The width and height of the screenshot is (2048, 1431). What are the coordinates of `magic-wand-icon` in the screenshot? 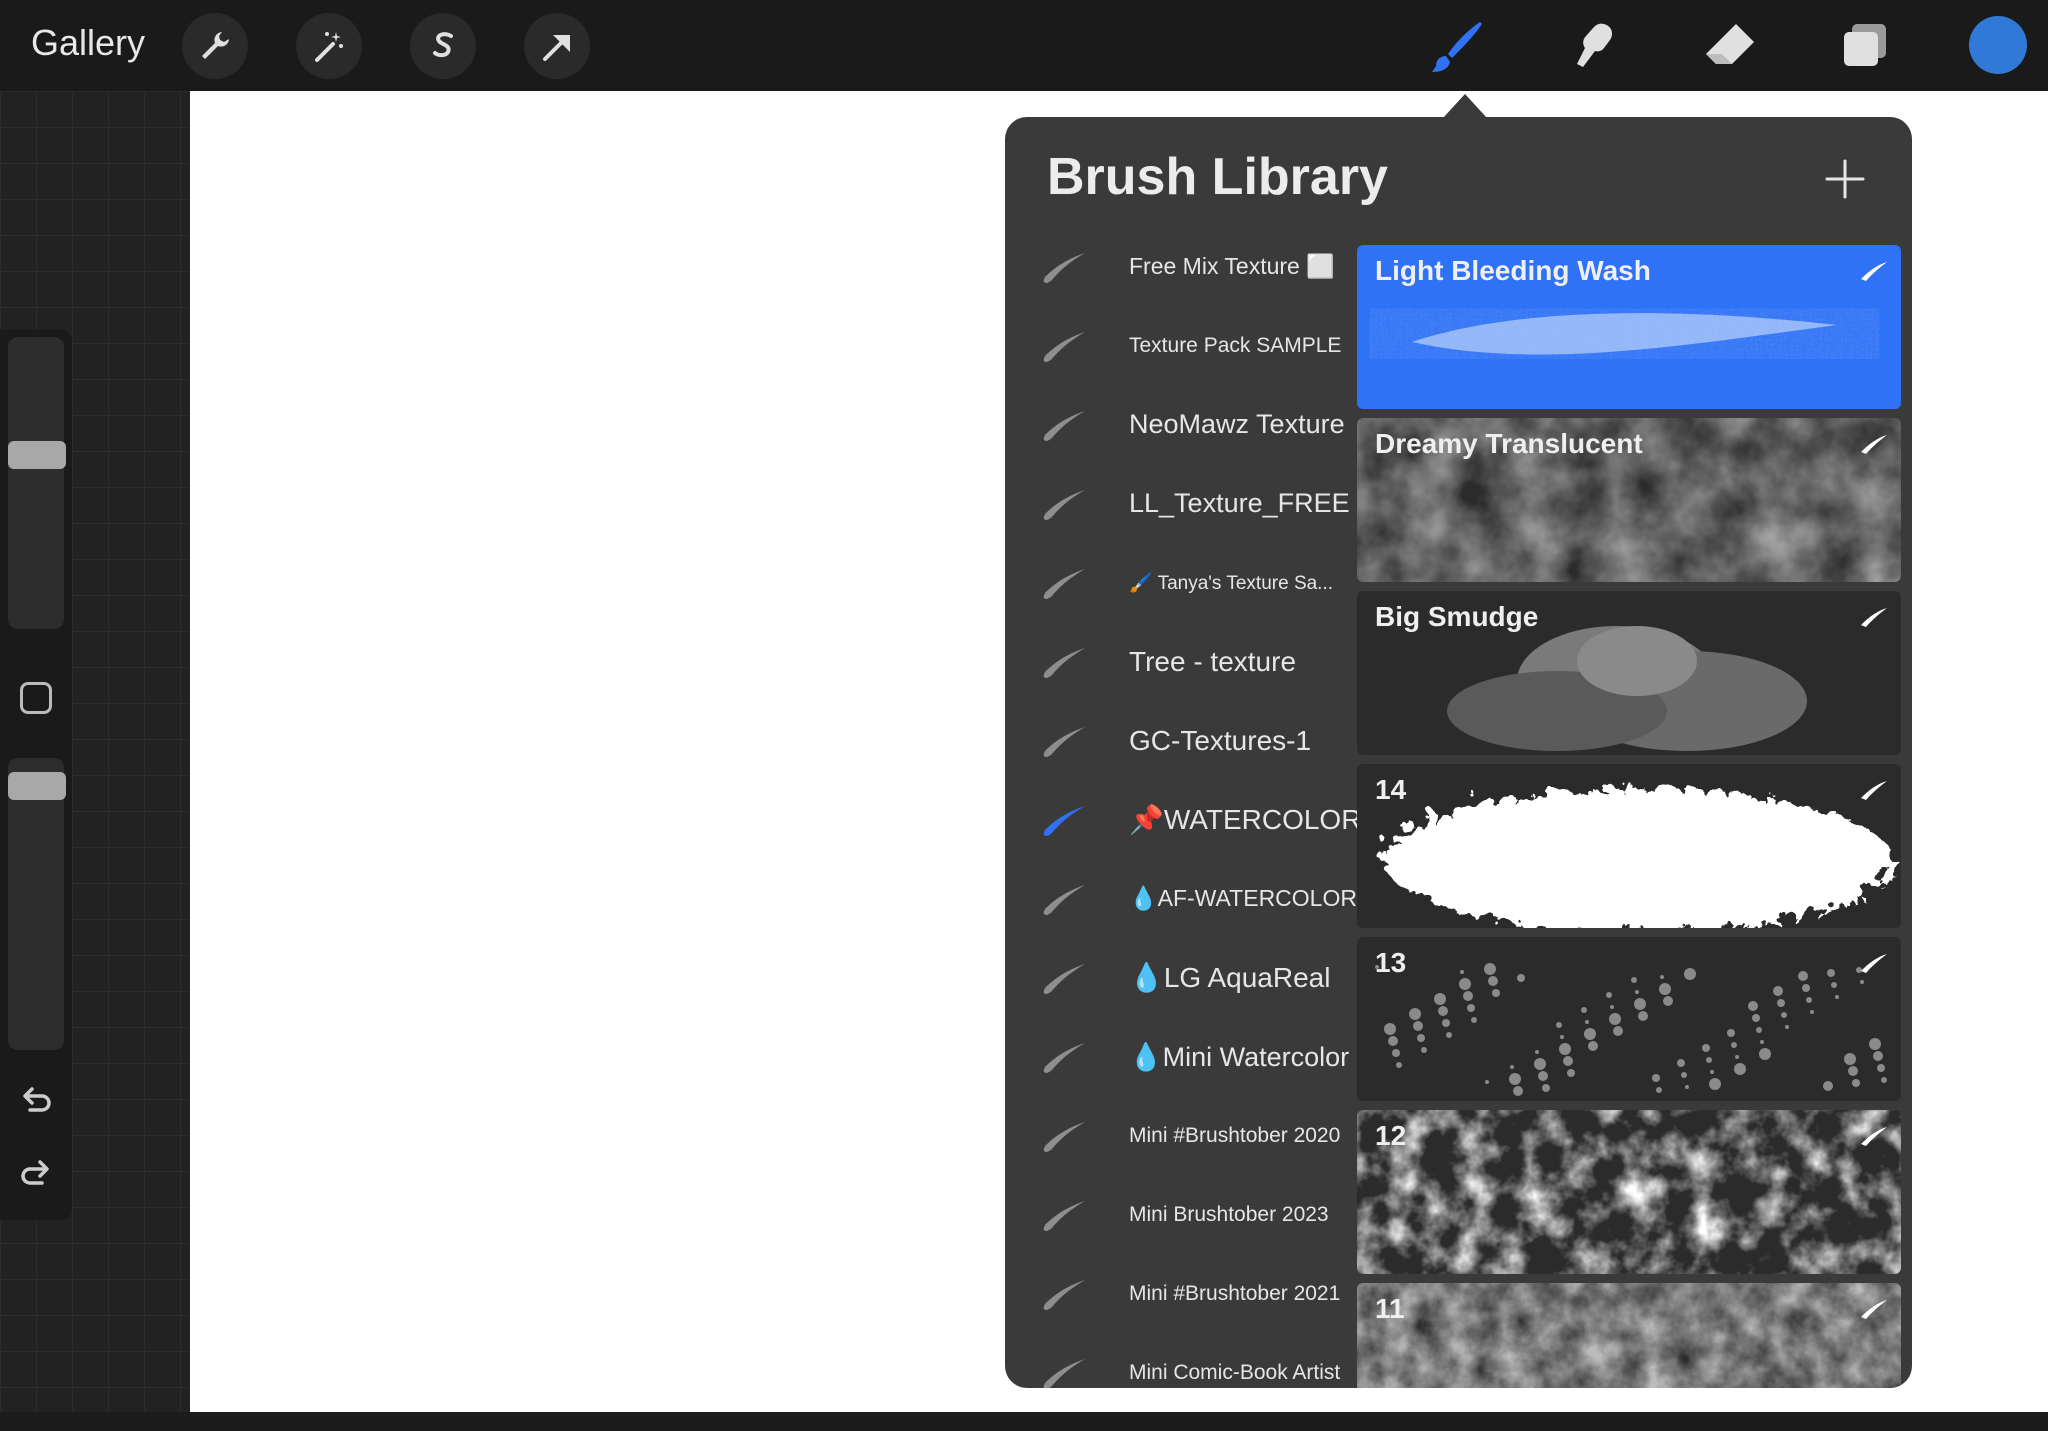 It's located at (329, 46).